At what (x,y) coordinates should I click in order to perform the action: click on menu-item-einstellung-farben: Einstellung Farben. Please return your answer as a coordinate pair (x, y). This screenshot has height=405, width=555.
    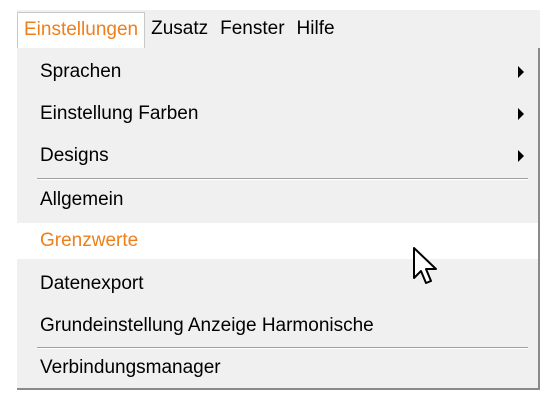
    Looking at the image, I should click on (277, 114).